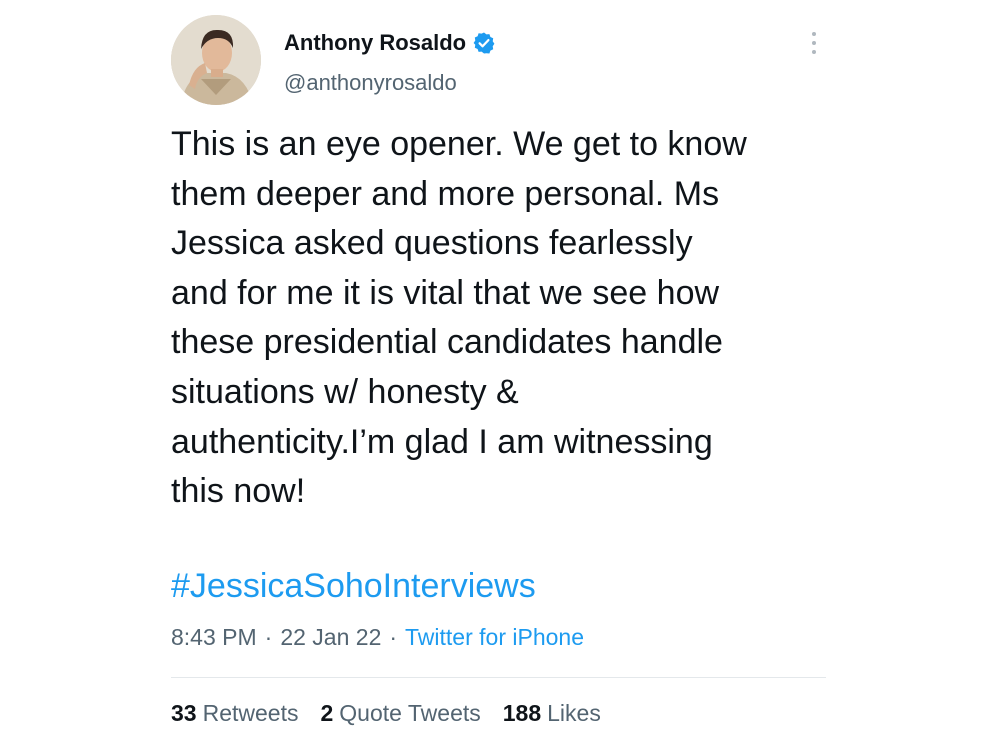  Describe the element at coordinates (330, 637) in the screenshot. I see `tweet-date: 22 Jan 22` at that location.